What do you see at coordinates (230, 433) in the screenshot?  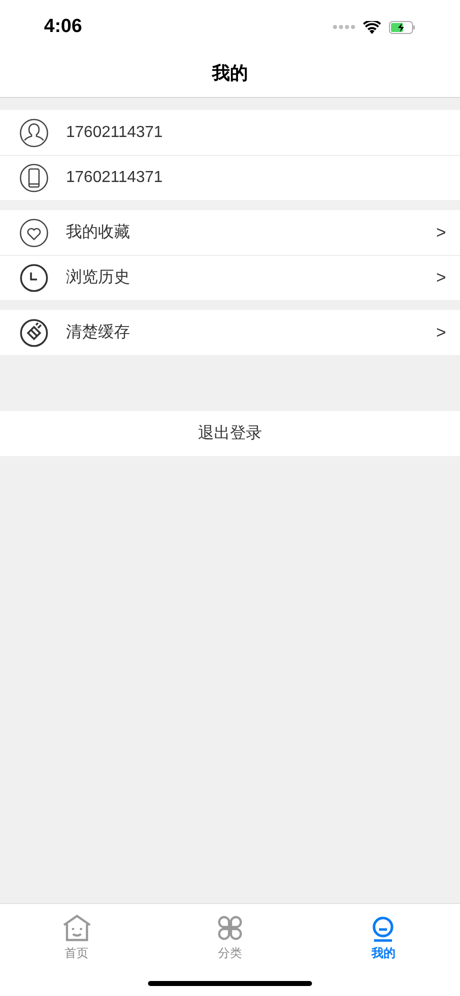 I see `logout-button: 退出登录` at bounding box center [230, 433].